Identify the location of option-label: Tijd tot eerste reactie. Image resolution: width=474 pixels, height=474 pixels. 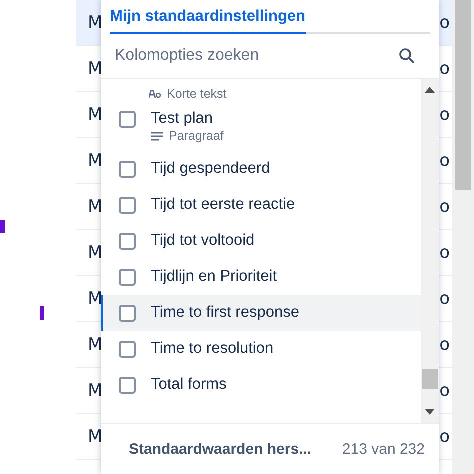
(223, 205).